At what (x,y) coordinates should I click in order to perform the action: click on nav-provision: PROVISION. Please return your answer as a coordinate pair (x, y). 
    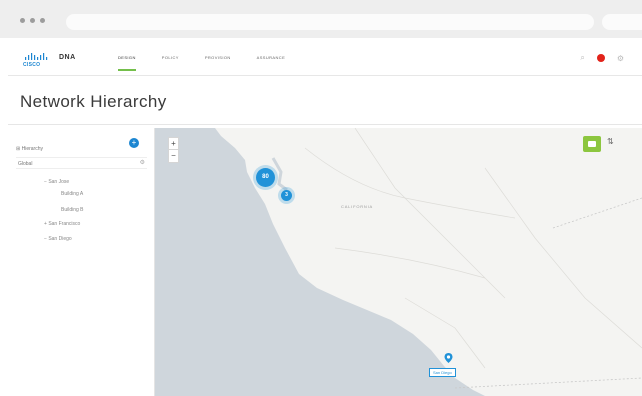
    Looking at the image, I should click on (218, 57).